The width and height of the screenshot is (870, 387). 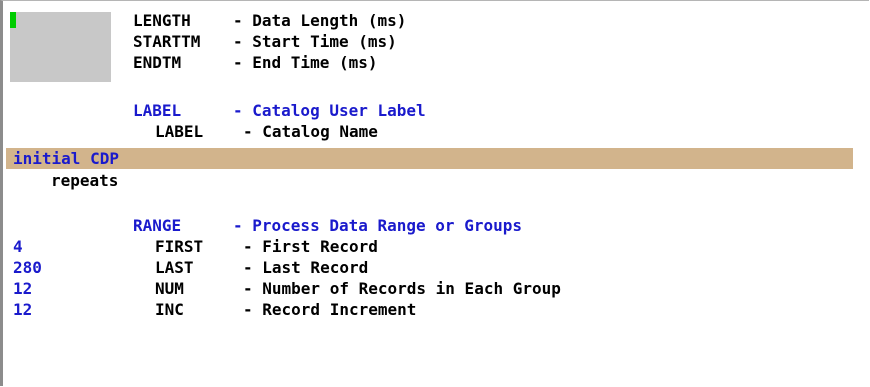 I want to click on range-num-value: 12, so click(x=22, y=289).